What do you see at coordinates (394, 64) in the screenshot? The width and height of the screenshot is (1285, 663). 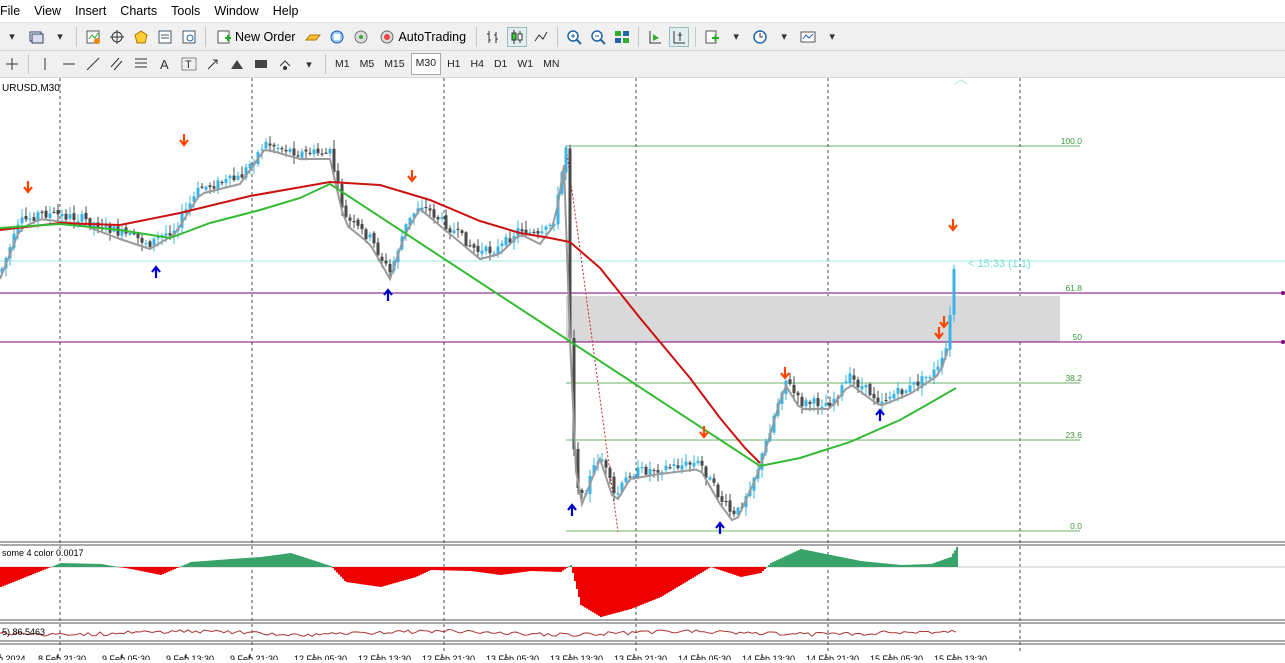 I see `timeframe-m15: M15` at bounding box center [394, 64].